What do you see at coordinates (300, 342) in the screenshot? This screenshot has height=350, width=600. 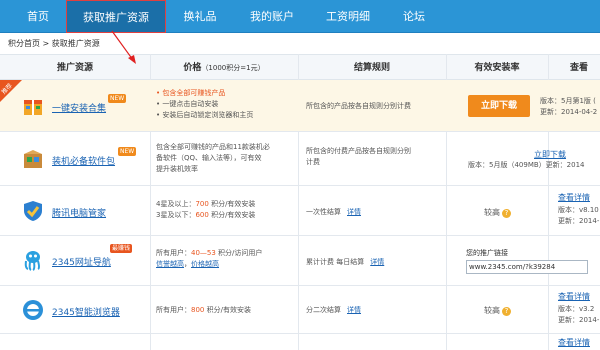 I see `table-row: 查看详情` at bounding box center [300, 342].